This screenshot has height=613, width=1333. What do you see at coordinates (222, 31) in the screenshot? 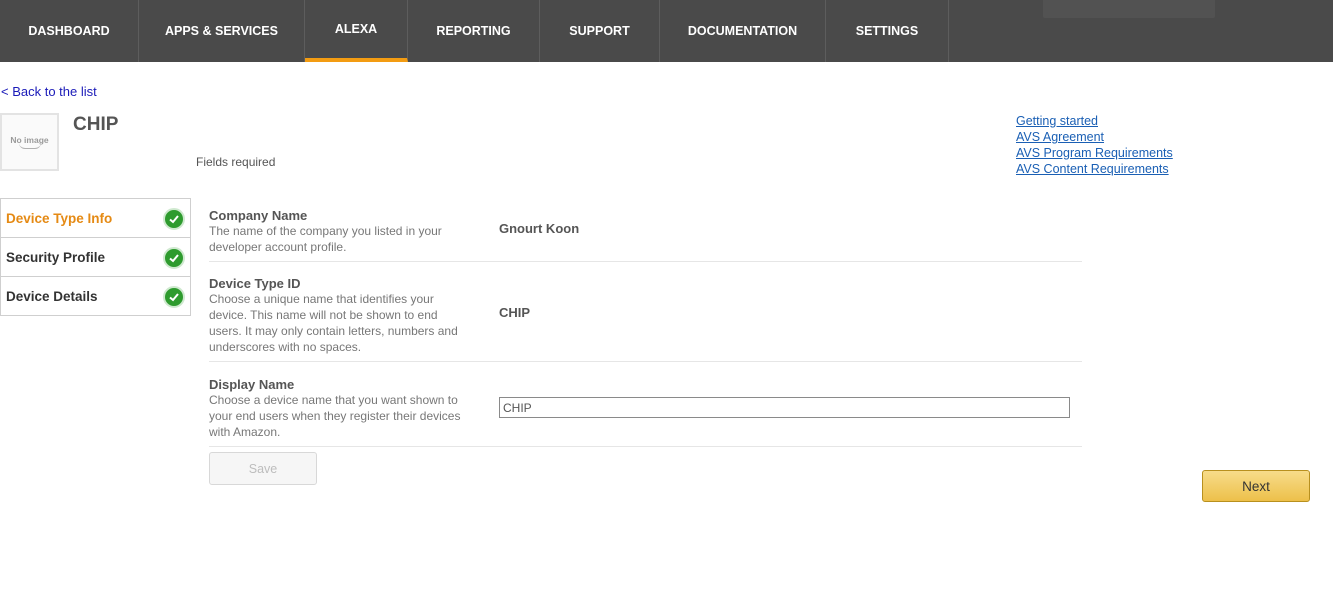
I see `tab-apps-services: APPS & SERVICES` at bounding box center [222, 31].